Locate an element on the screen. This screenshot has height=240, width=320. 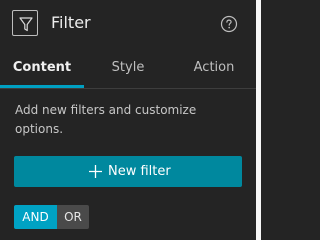
tab-bar: Content Style Action is located at coordinates (128, 71).